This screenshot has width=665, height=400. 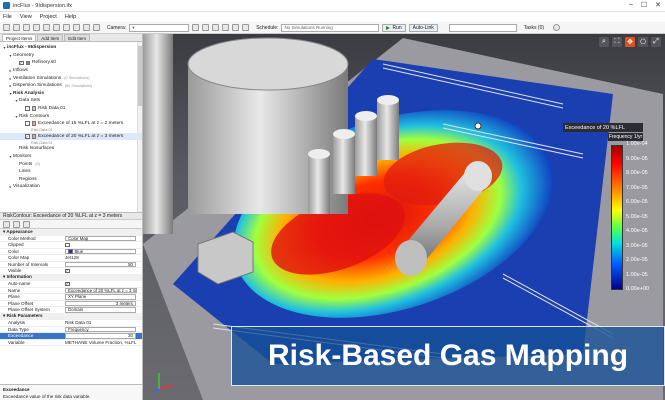 What do you see at coordinates (71, 94) in the screenshot?
I see `tree-item: ▾ Risk Analysis` at bounding box center [71, 94].